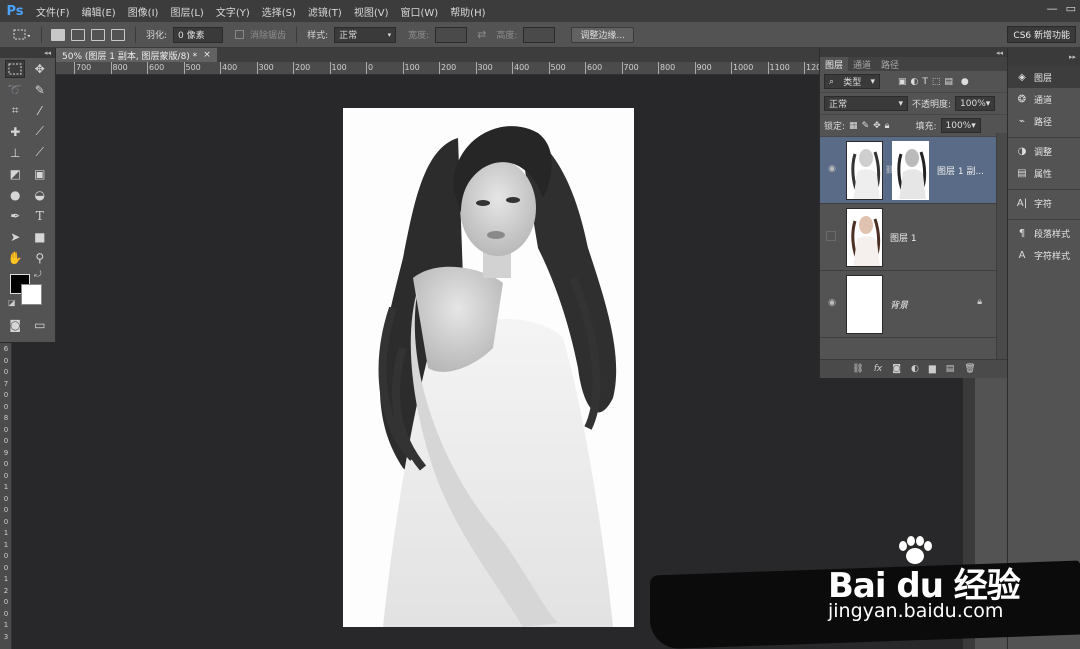 This screenshot has width=1080, height=649. What do you see at coordinates (15, 174) in the screenshot?
I see `eraser-tool-icon: ◩` at bounding box center [15, 174].